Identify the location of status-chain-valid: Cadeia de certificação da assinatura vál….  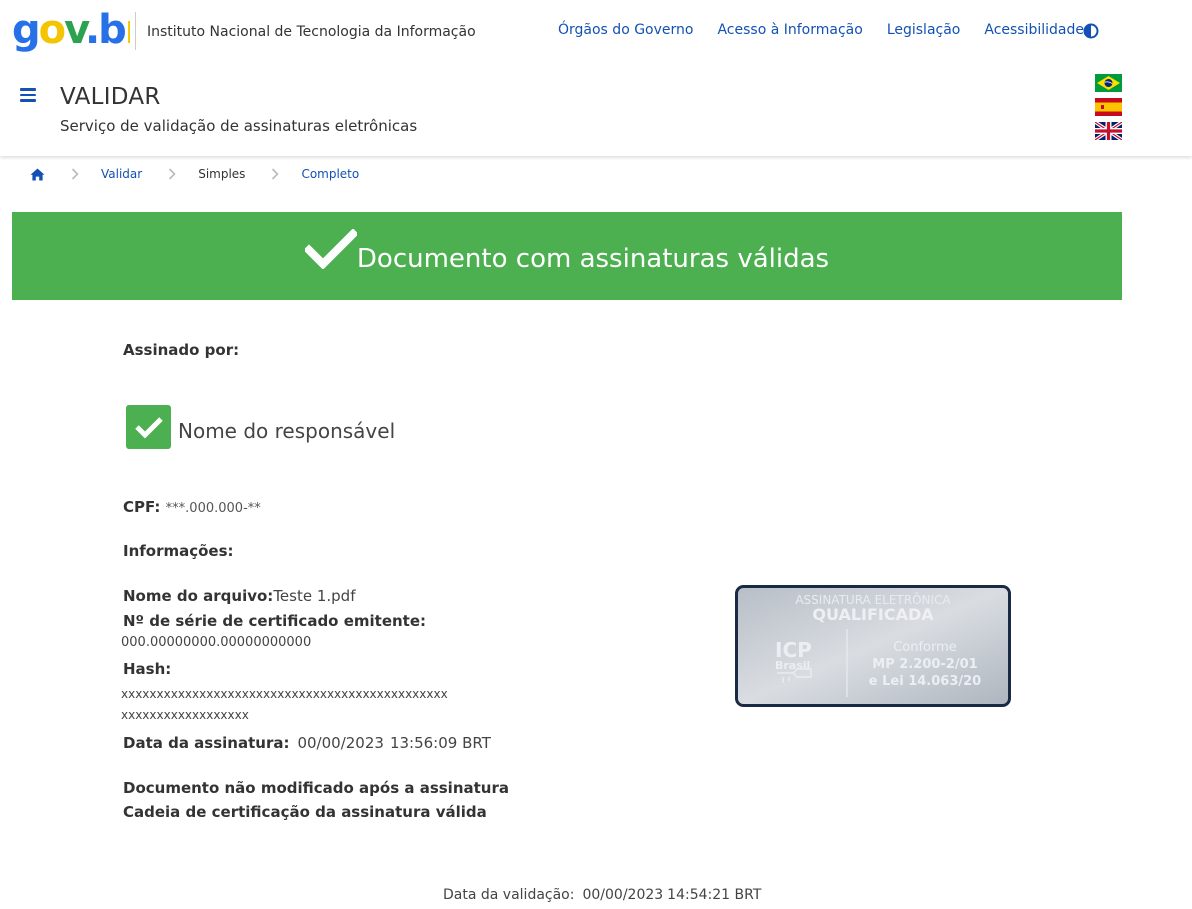
(305, 812).